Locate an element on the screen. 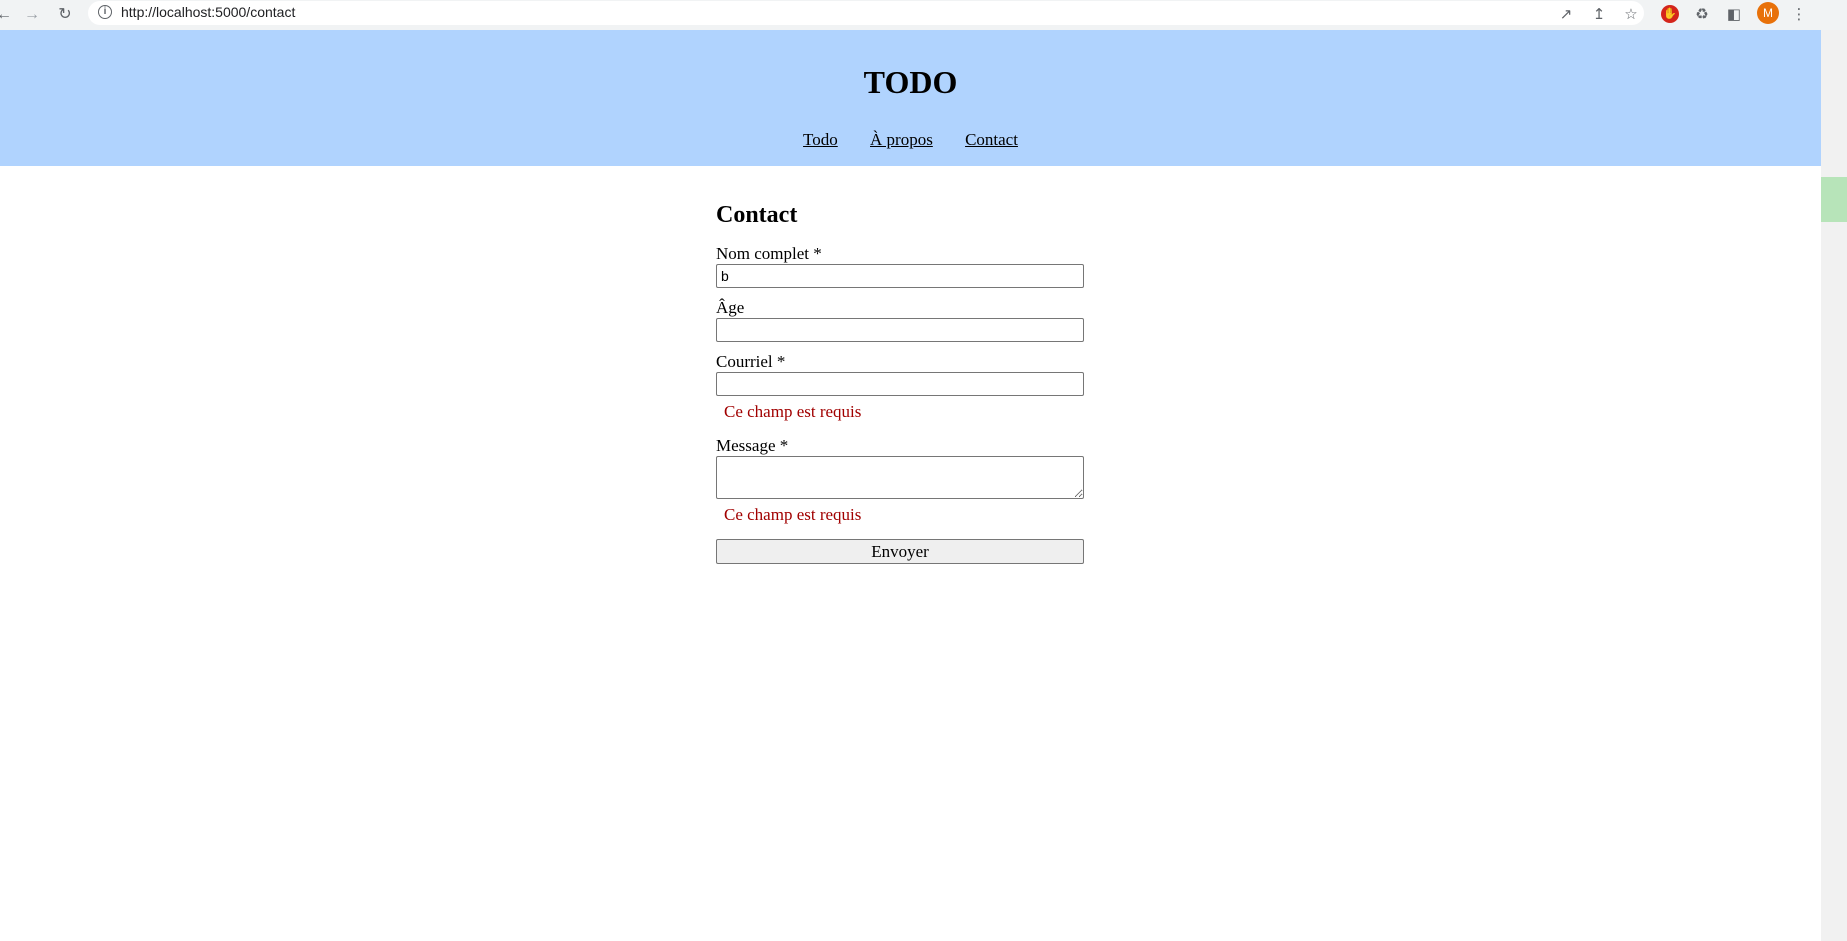  scrollbar-track is located at coordinates (1834, 485).